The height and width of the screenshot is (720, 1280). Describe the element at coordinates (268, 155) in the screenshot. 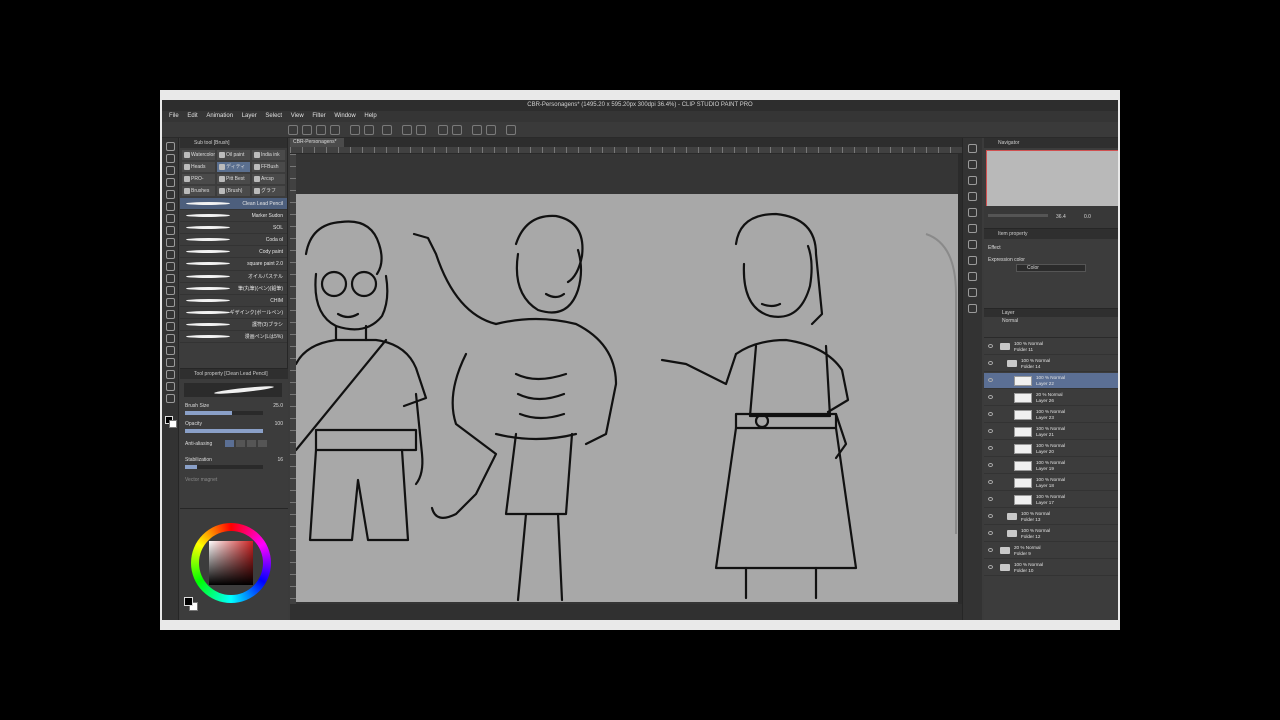

I see `group-tab: India ink` at that location.